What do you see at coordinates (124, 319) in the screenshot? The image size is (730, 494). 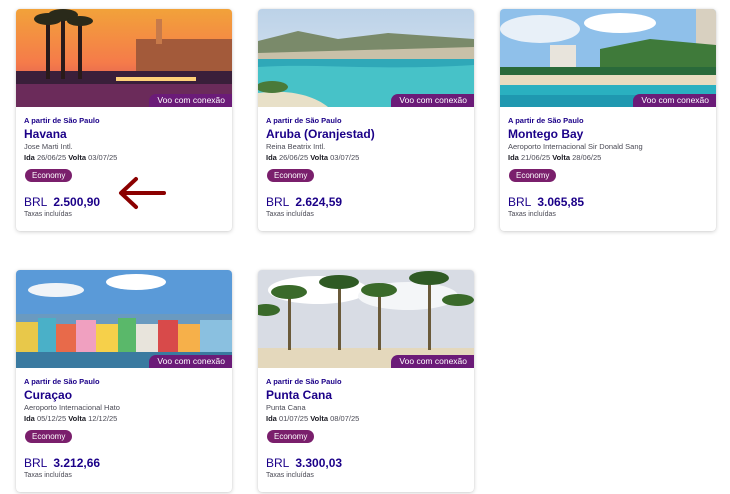 I see `destination-image-curacao` at bounding box center [124, 319].